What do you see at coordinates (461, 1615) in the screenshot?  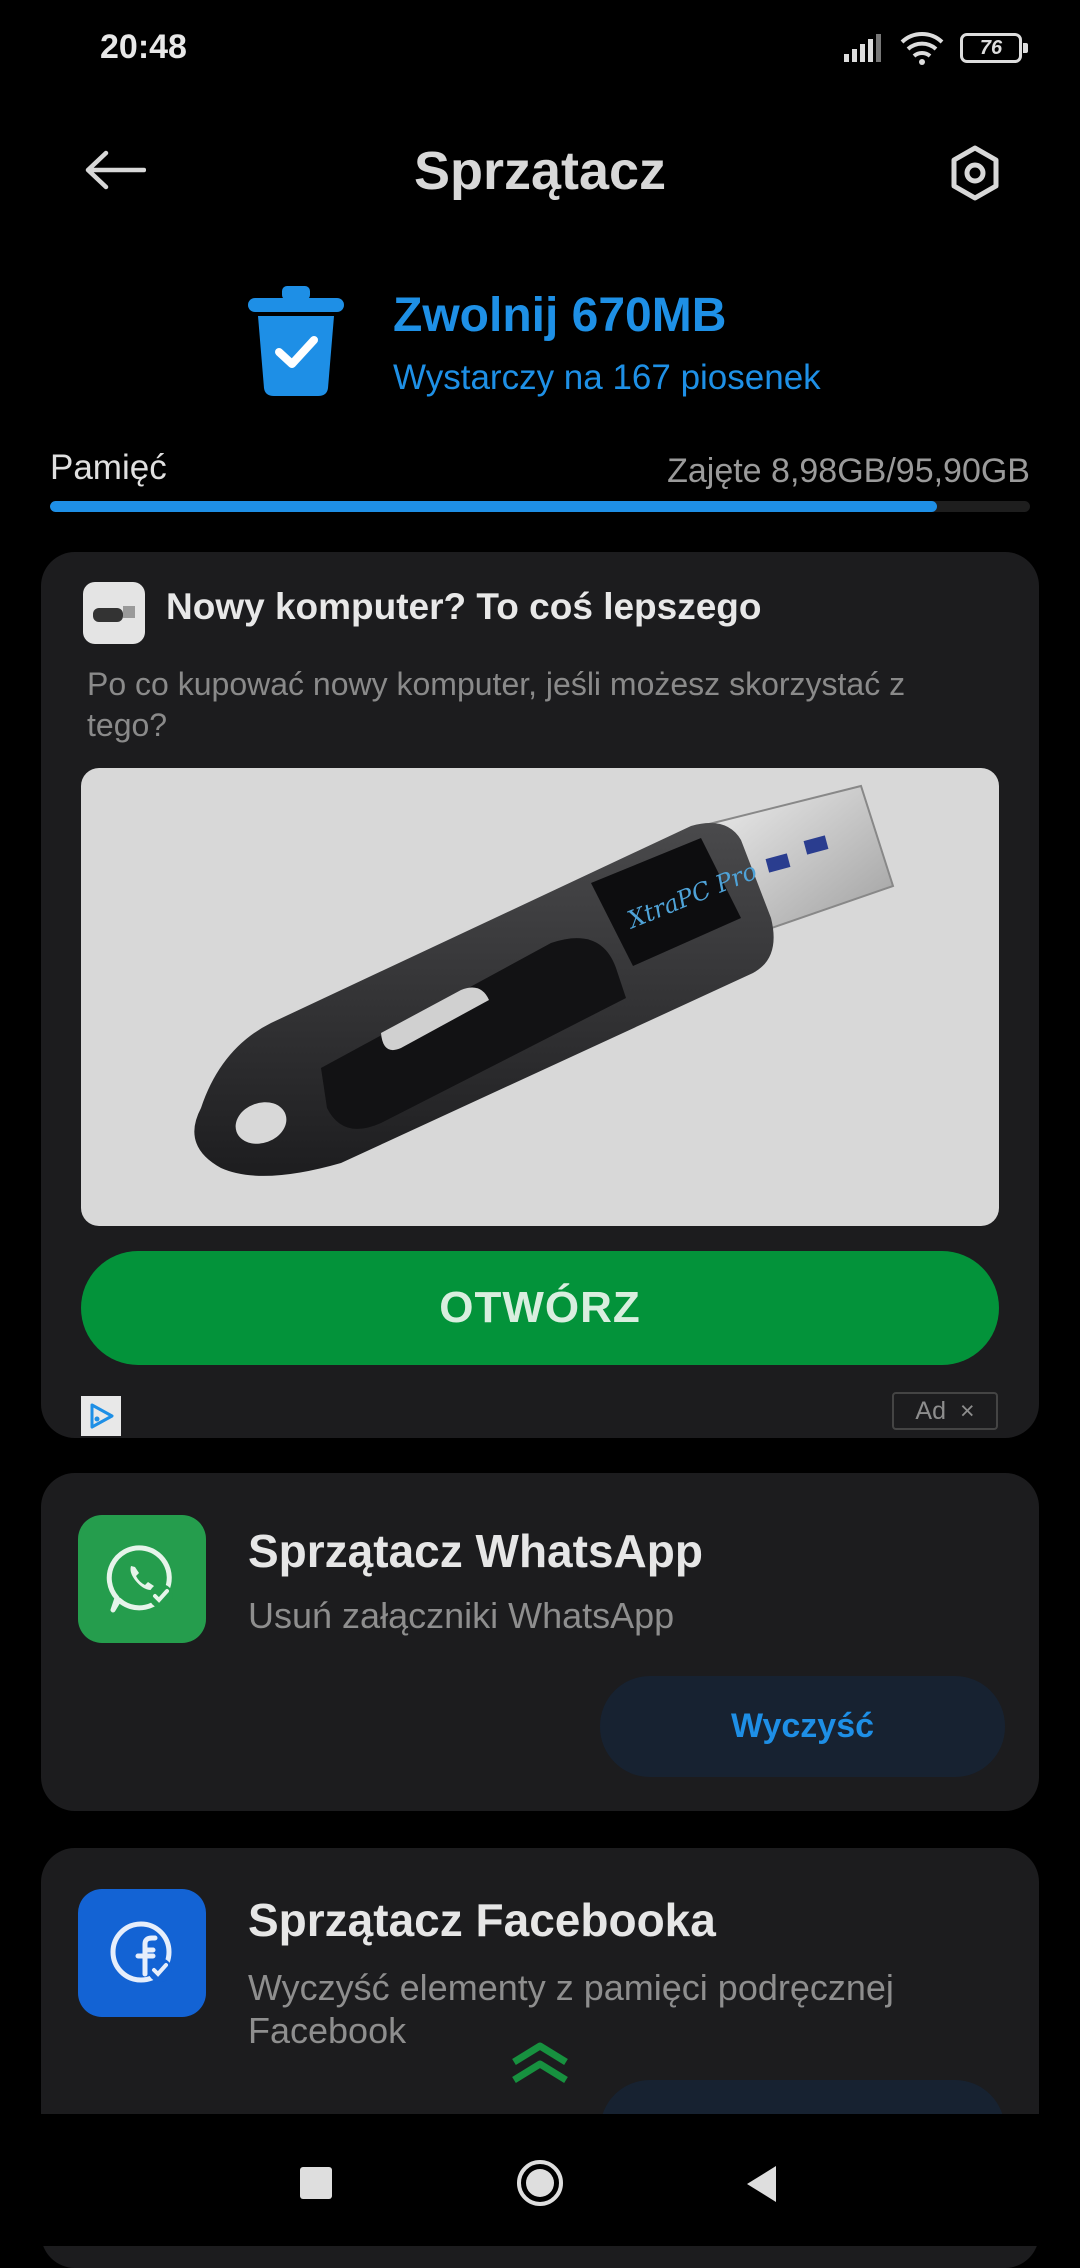 I see `whatsapp-cleaner-subtitle: Usuń załączniki WhatsApp` at bounding box center [461, 1615].